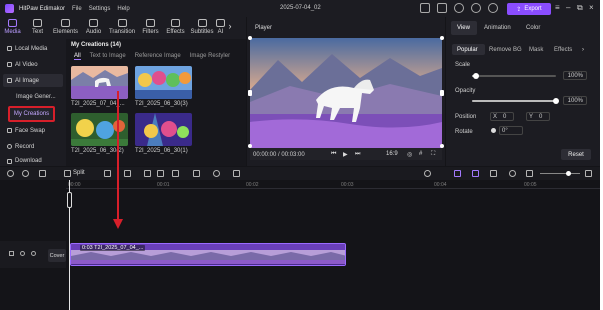  I want to click on link-icon, so click(457, 173).